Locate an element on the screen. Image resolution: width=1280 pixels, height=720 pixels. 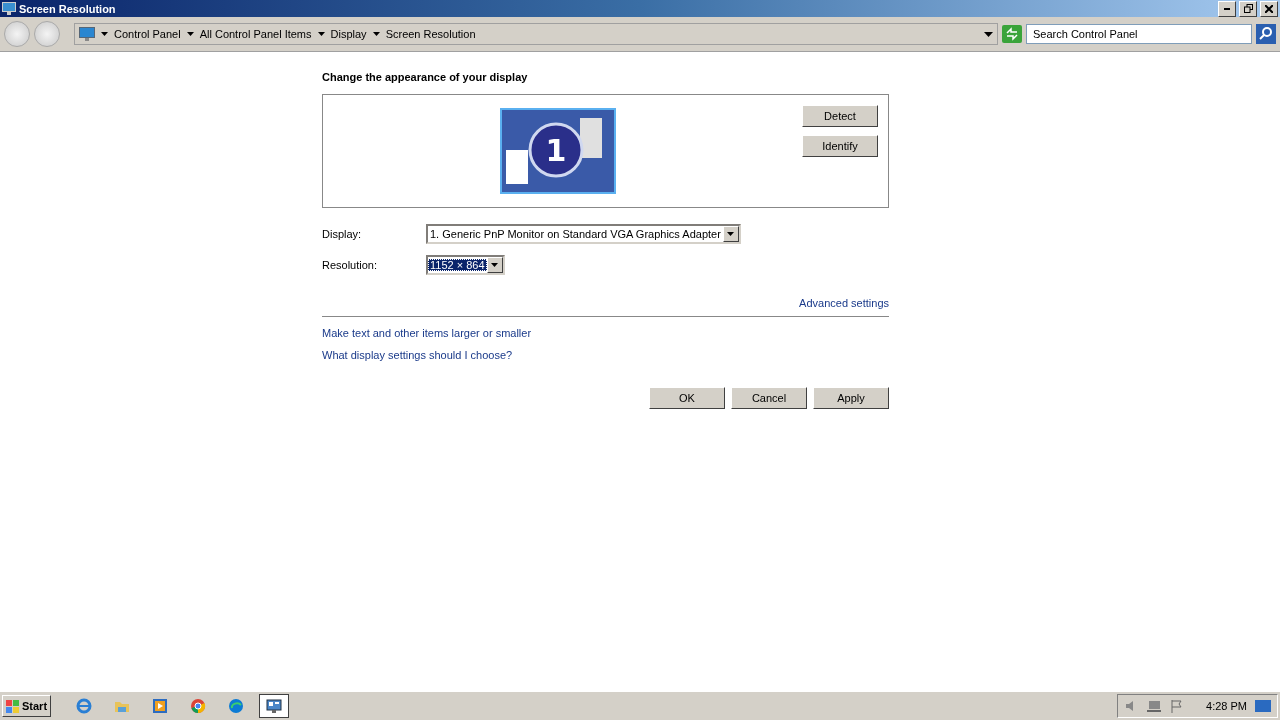
edge-icon is located at coordinates (236, 706).